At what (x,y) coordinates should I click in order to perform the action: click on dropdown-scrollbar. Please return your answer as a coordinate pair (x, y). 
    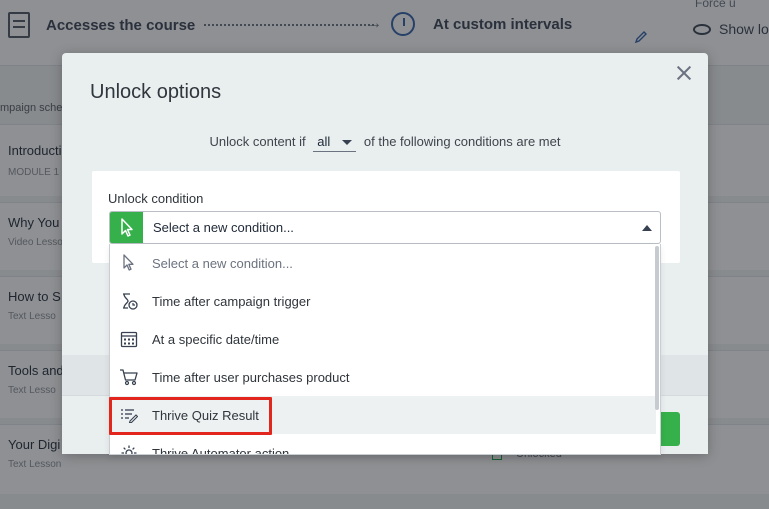
    Looking at the image, I should click on (657, 328).